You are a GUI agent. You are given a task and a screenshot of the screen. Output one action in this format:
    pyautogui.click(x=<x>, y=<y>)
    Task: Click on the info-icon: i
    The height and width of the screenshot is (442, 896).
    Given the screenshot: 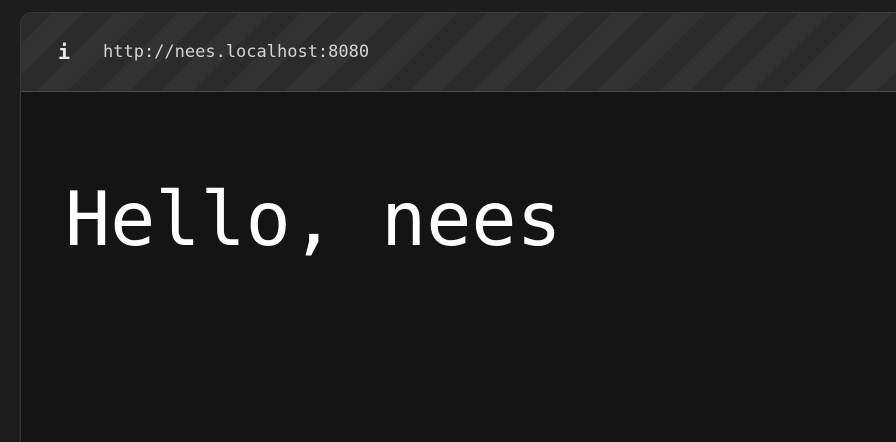 What is the action you would take?
    pyautogui.click(x=64, y=52)
    